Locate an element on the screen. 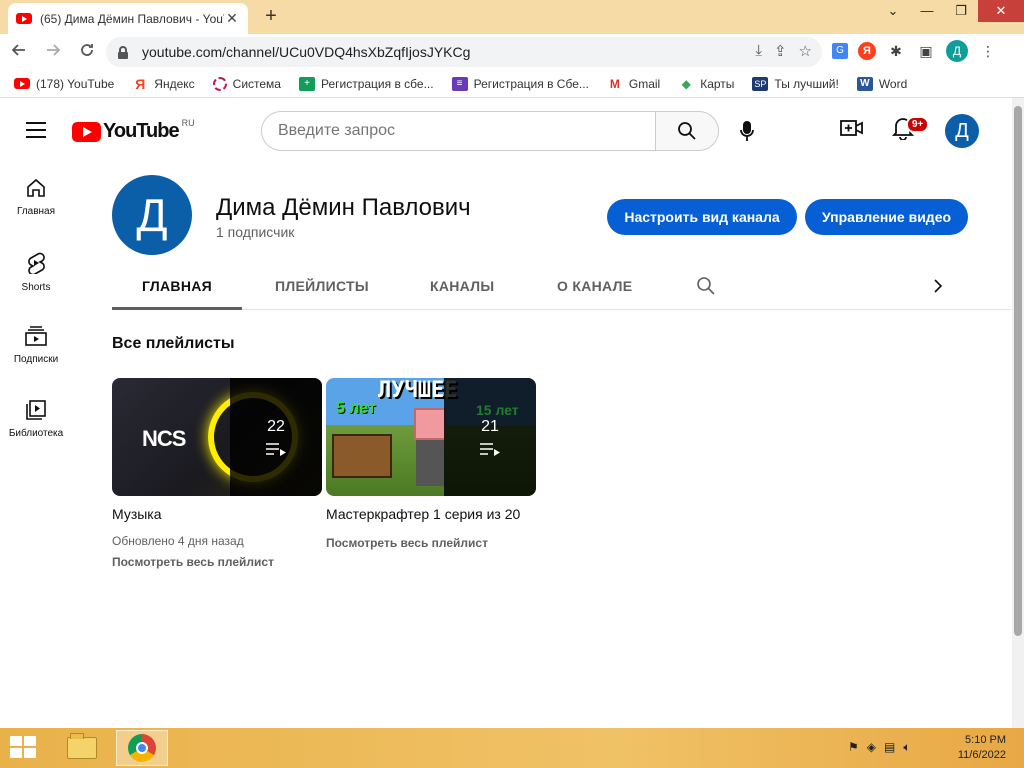 This screenshot has width=1024, height=768. taskbar-chrome is located at coordinates (142, 748).